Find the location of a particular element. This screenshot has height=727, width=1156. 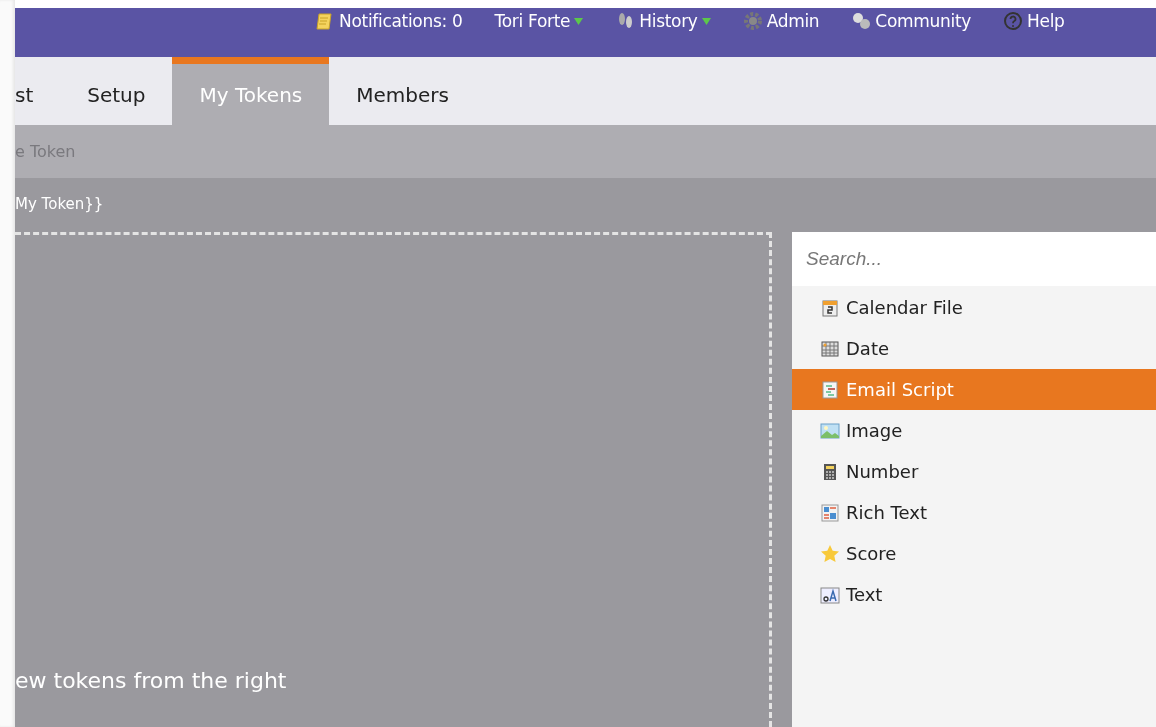

nav-link: Help is located at coordinates (1034, 21).